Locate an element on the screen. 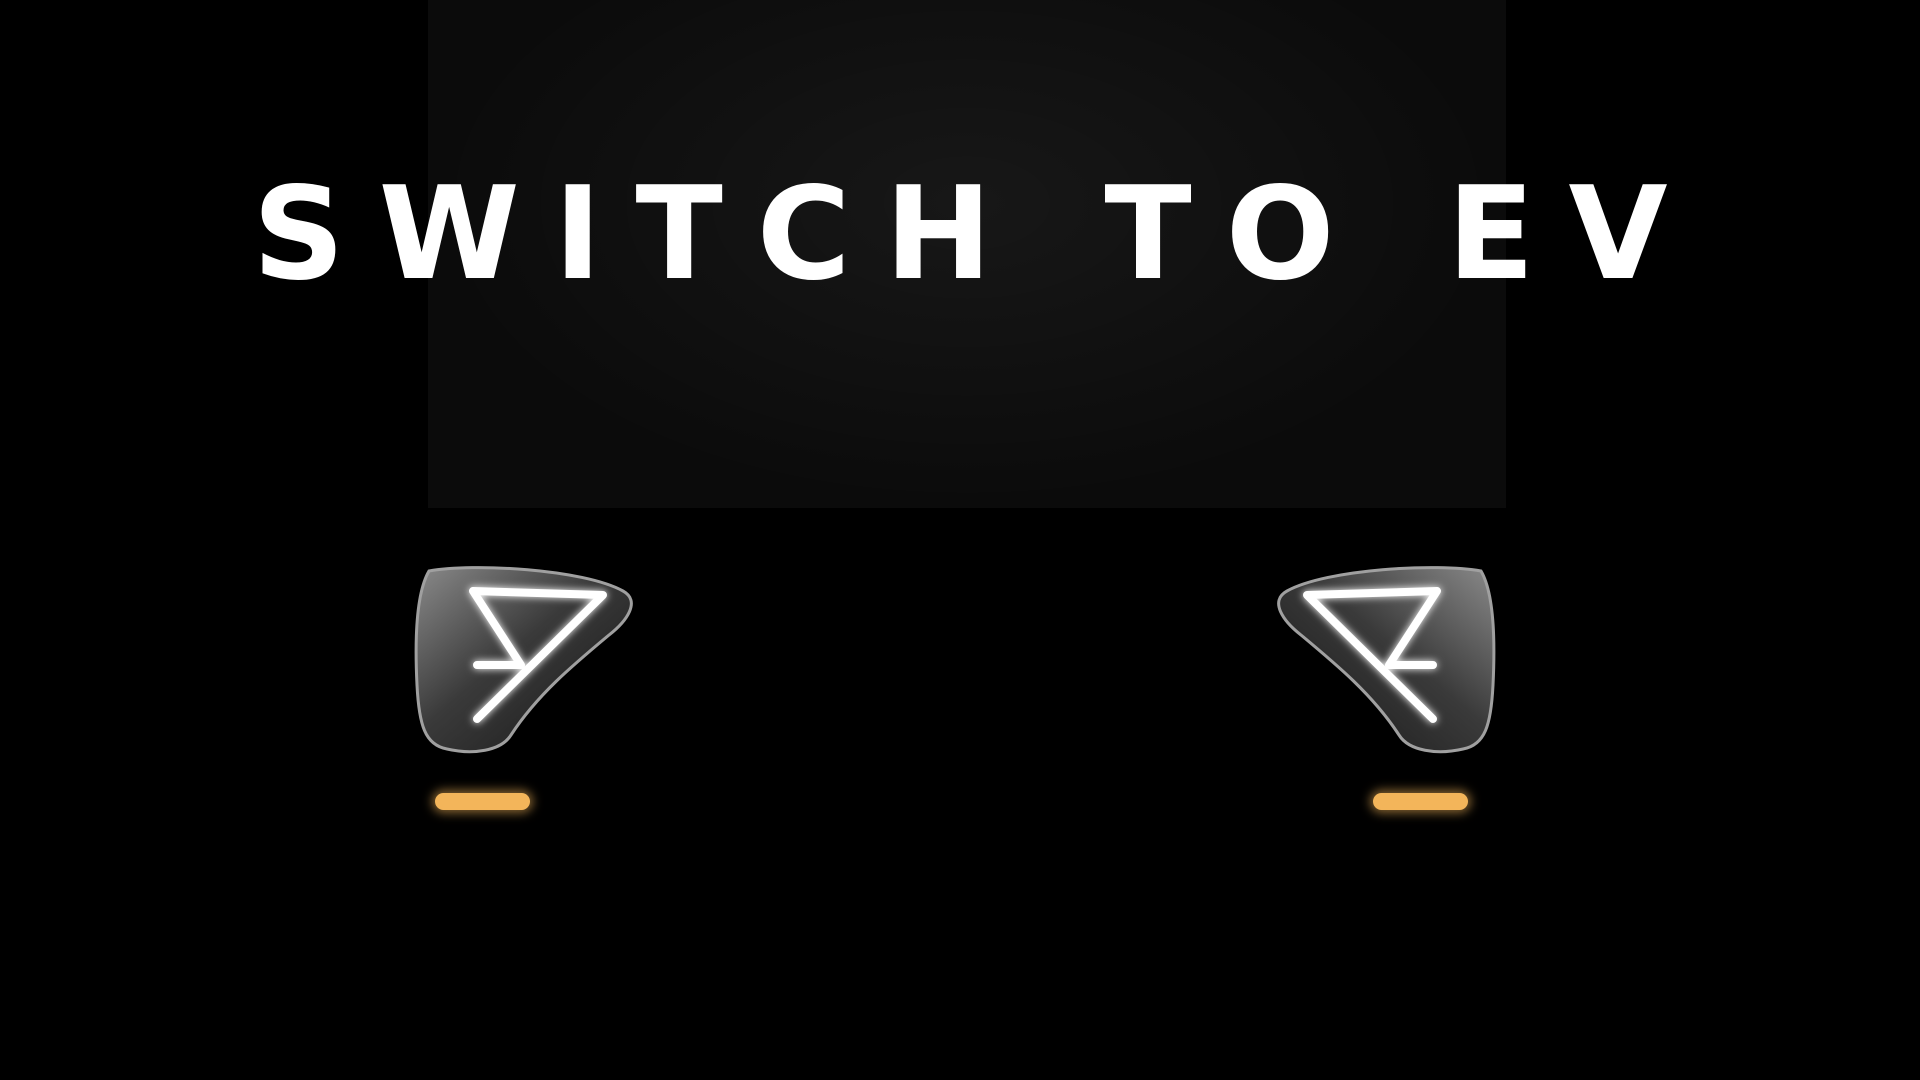  headline-text: SWITCH TO EV is located at coordinates (977, 234).